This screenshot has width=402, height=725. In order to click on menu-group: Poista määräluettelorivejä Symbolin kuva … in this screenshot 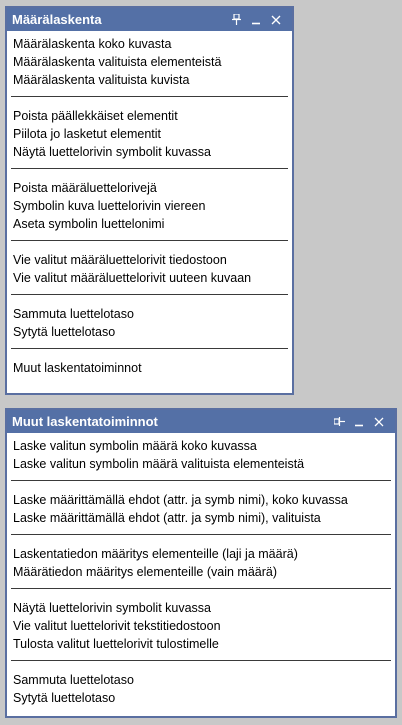, I will do `click(149, 206)`.